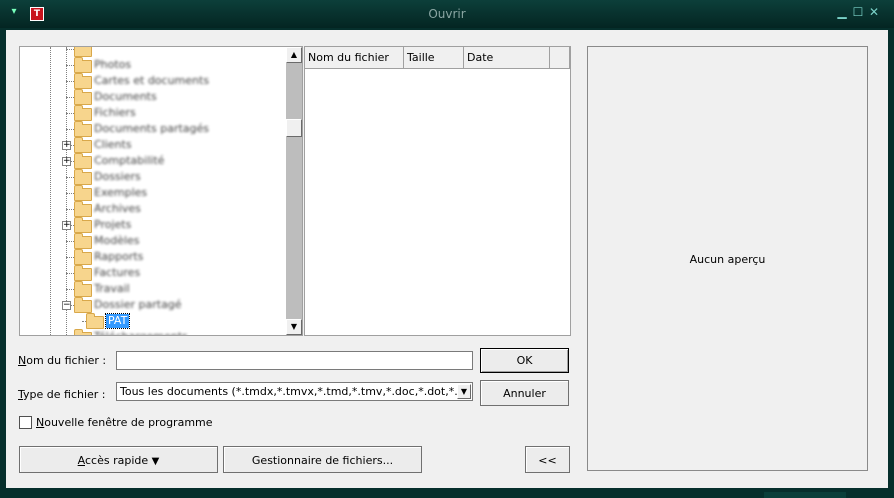 The height and width of the screenshot is (498, 894). Describe the element at coordinates (117, 208) in the screenshot. I see `tree-node-label: Archives` at that location.